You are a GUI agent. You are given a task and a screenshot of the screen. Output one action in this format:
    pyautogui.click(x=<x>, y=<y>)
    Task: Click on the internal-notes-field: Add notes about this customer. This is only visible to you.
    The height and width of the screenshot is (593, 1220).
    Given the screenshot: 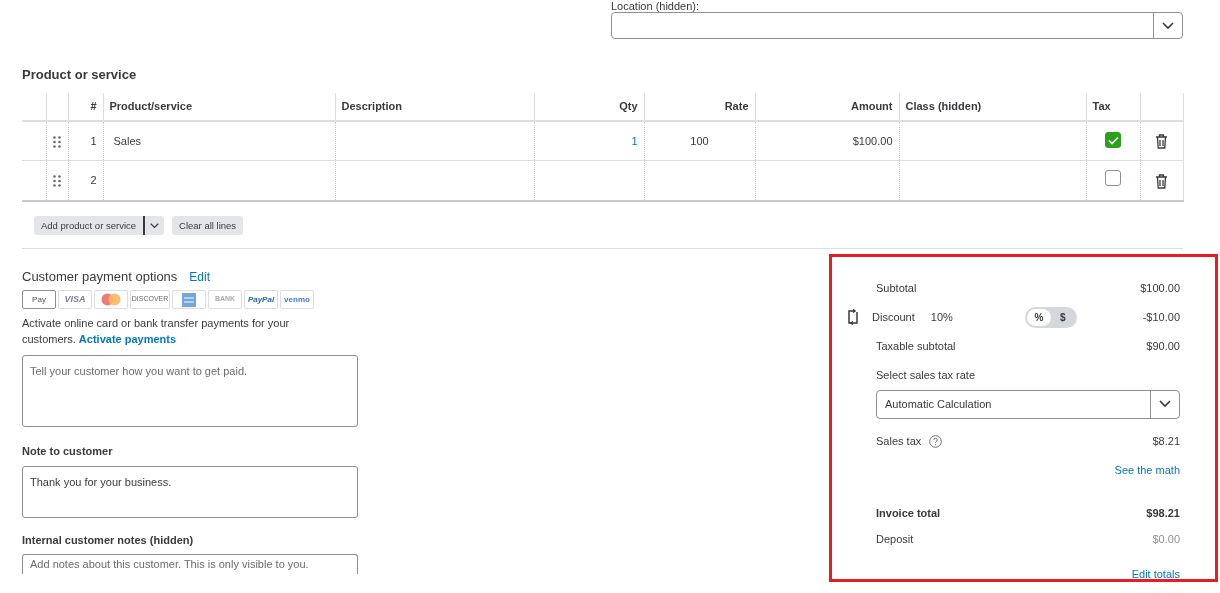 What is the action you would take?
    pyautogui.click(x=190, y=564)
    